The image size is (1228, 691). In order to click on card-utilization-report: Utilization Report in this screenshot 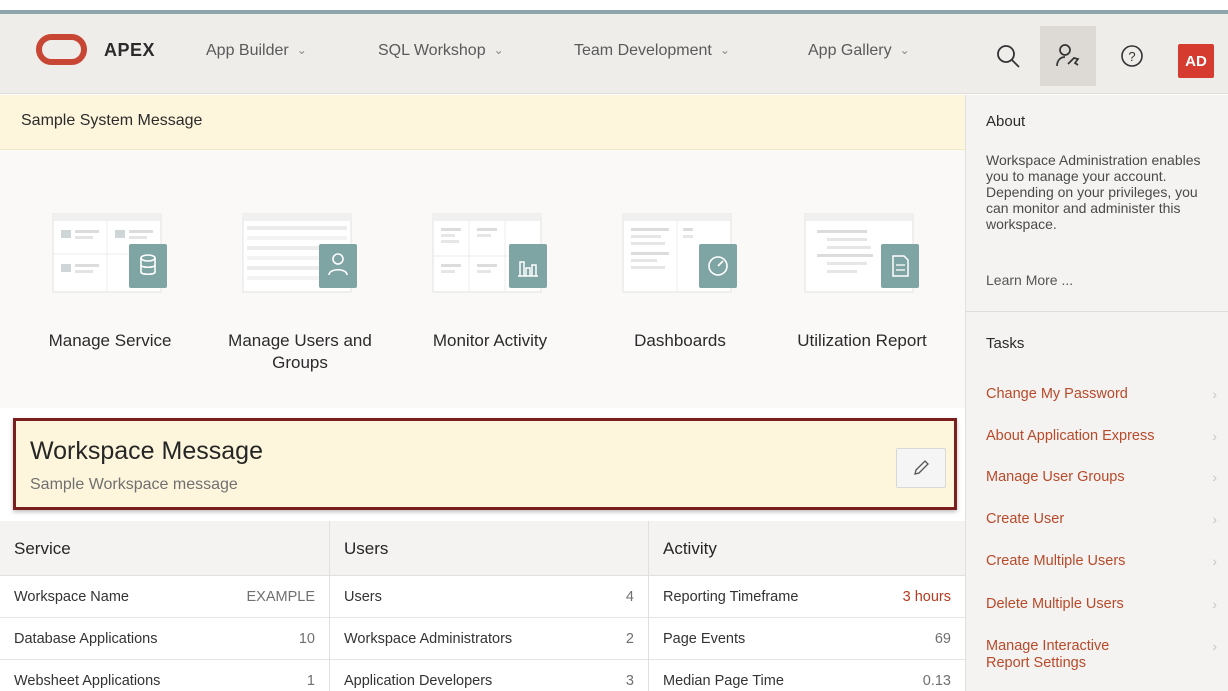, I will do `click(862, 279)`.